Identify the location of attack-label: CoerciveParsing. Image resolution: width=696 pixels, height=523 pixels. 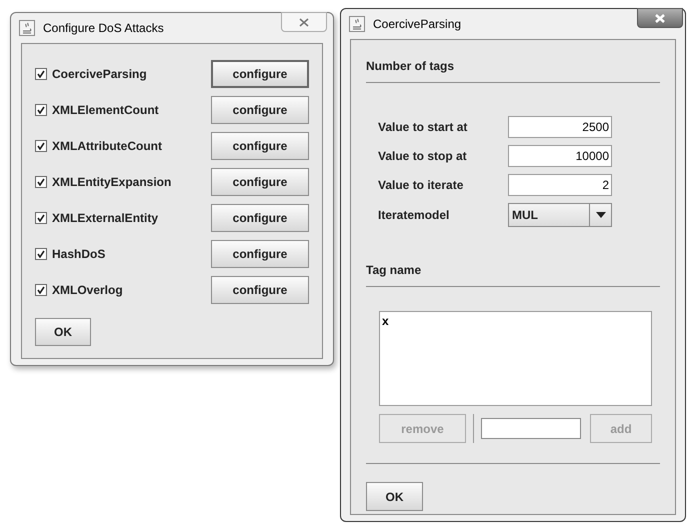
(99, 74).